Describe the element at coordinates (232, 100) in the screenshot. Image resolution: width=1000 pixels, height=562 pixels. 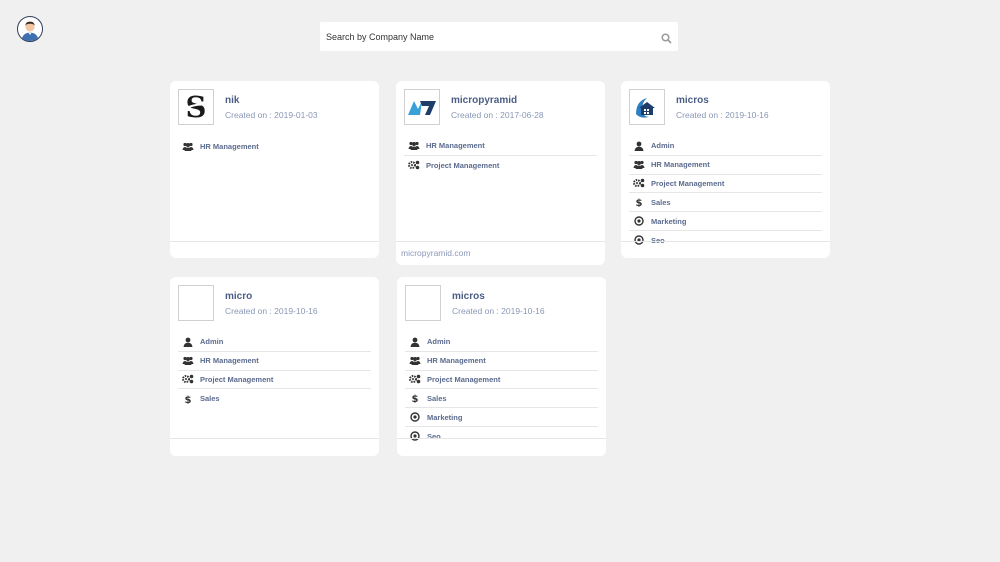
I see `company-name: nik` at that location.